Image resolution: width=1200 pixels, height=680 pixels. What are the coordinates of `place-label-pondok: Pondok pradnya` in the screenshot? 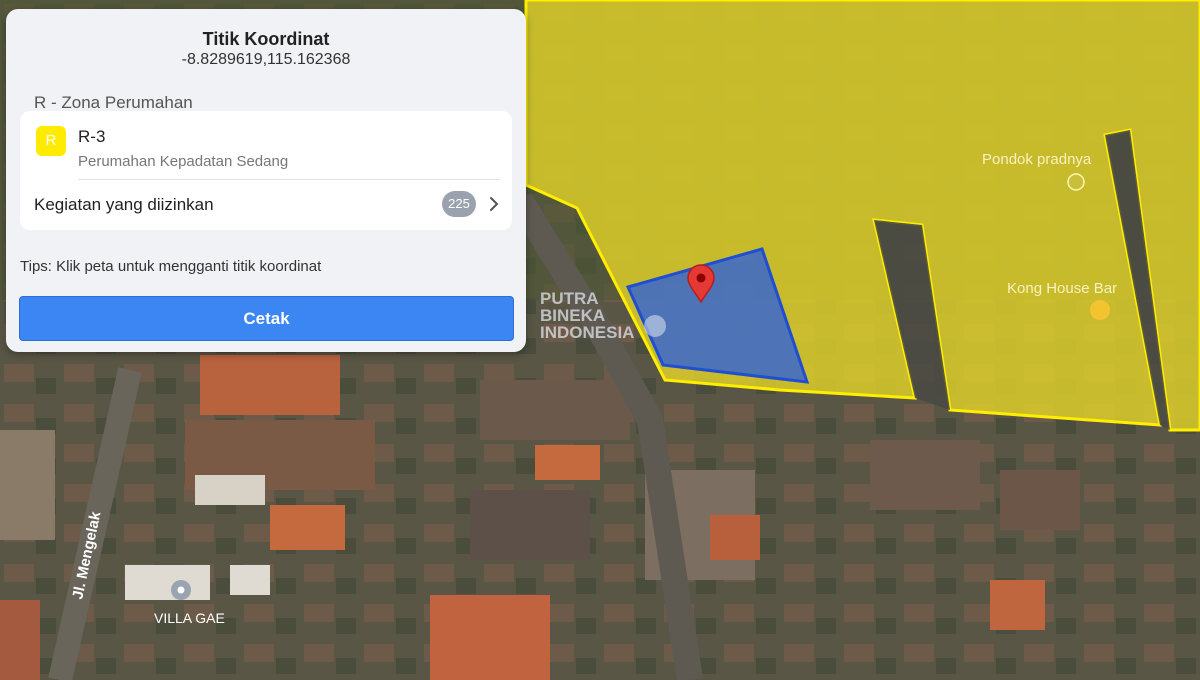 It's located at (1037, 159).